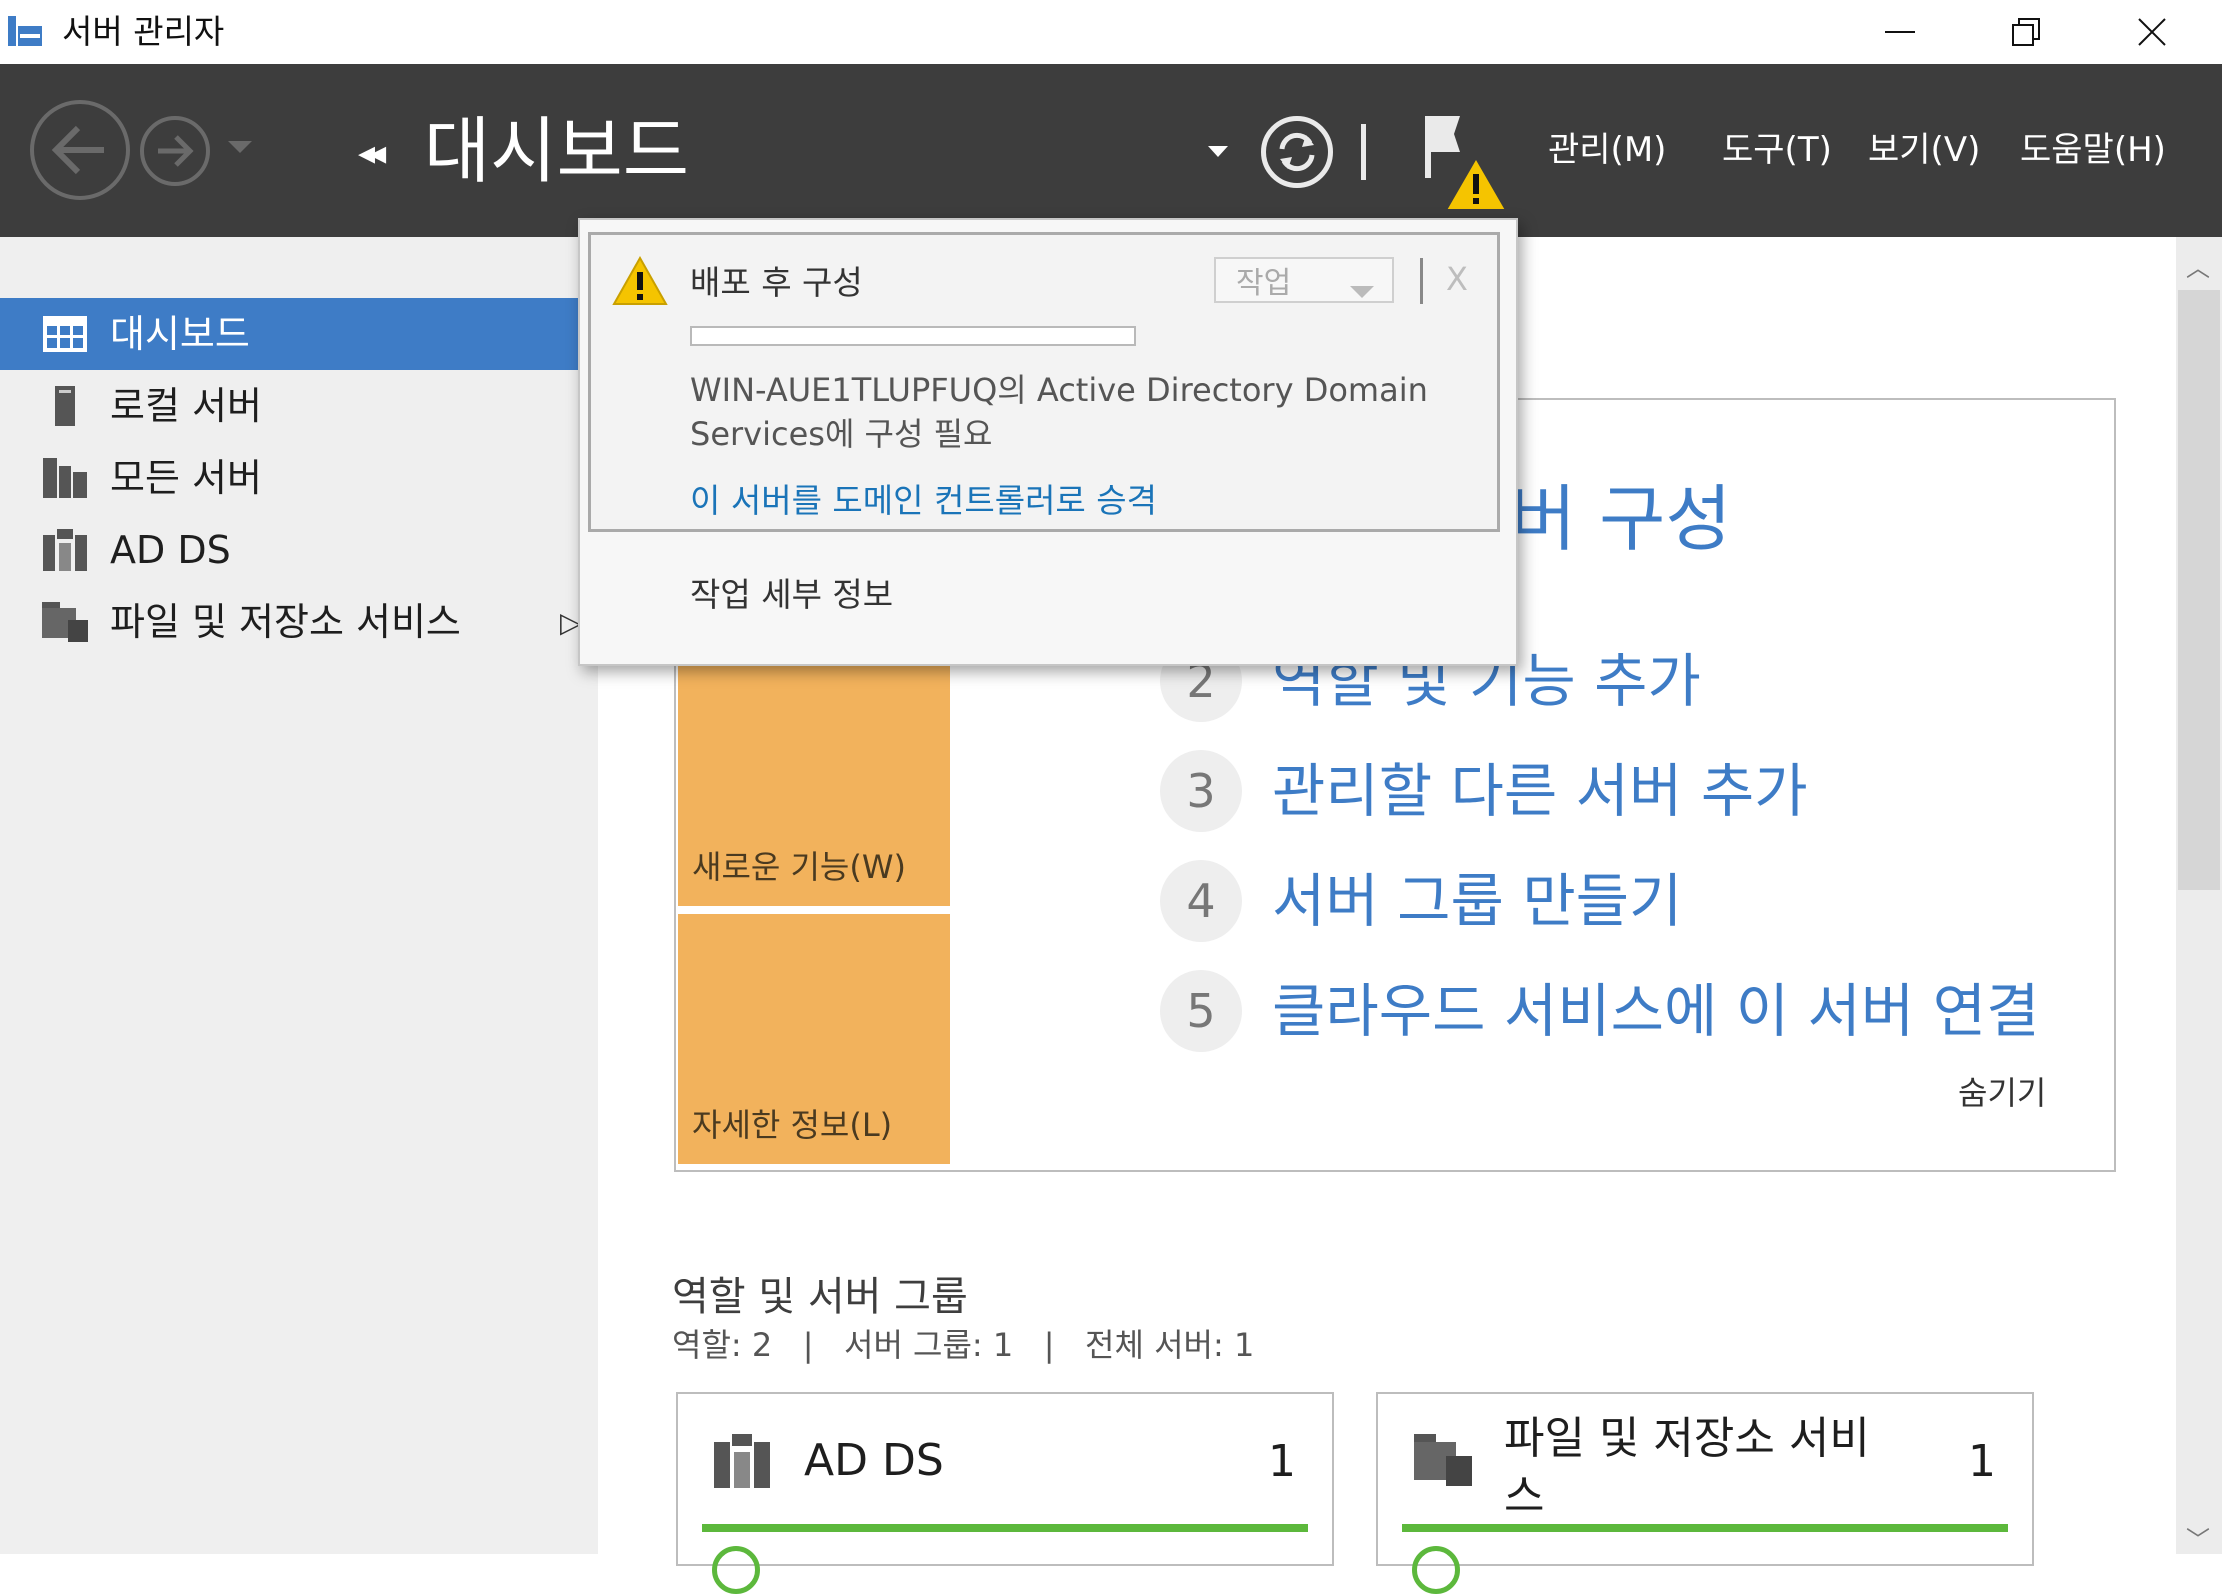 The height and width of the screenshot is (1594, 2222). I want to click on roles-section-title: 역할 및 서버 그룹, so click(820, 1297).